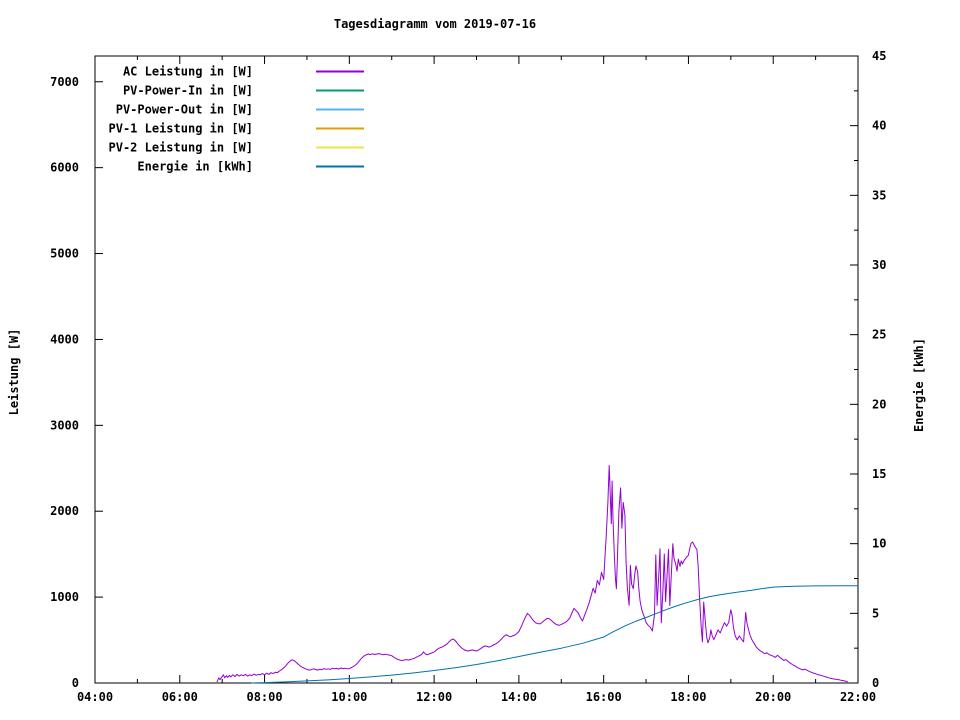  I want to click on y2-tick-label: 30, so click(879, 265).